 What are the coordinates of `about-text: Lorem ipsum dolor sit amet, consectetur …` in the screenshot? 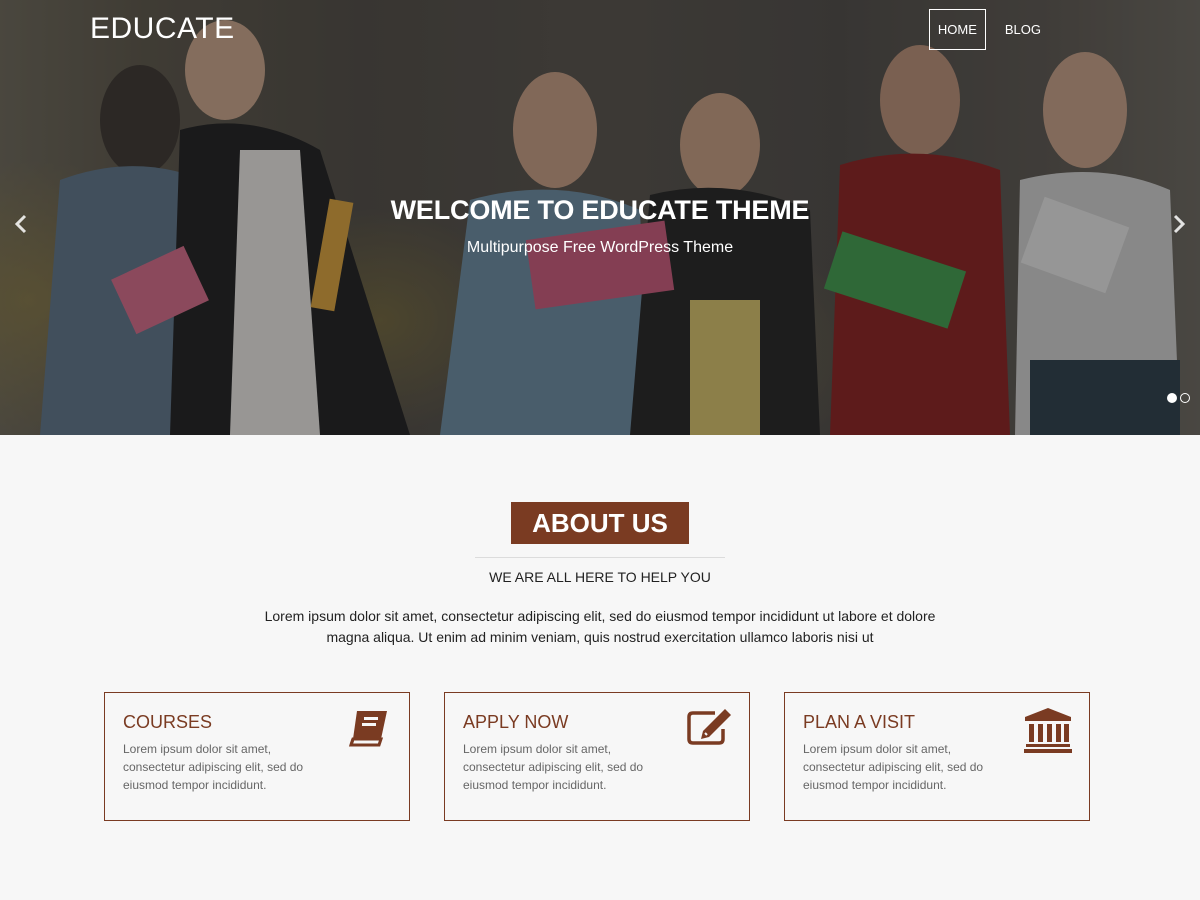 It's located at (600, 626).